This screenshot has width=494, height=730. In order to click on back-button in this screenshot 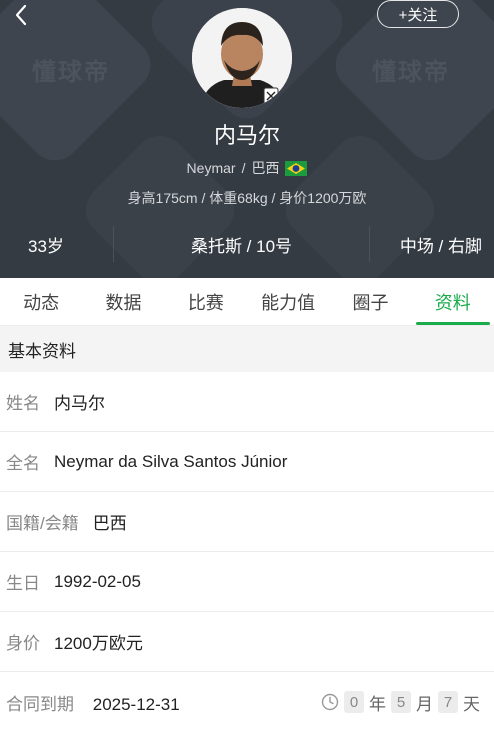, I will do `click(21, 15)`.